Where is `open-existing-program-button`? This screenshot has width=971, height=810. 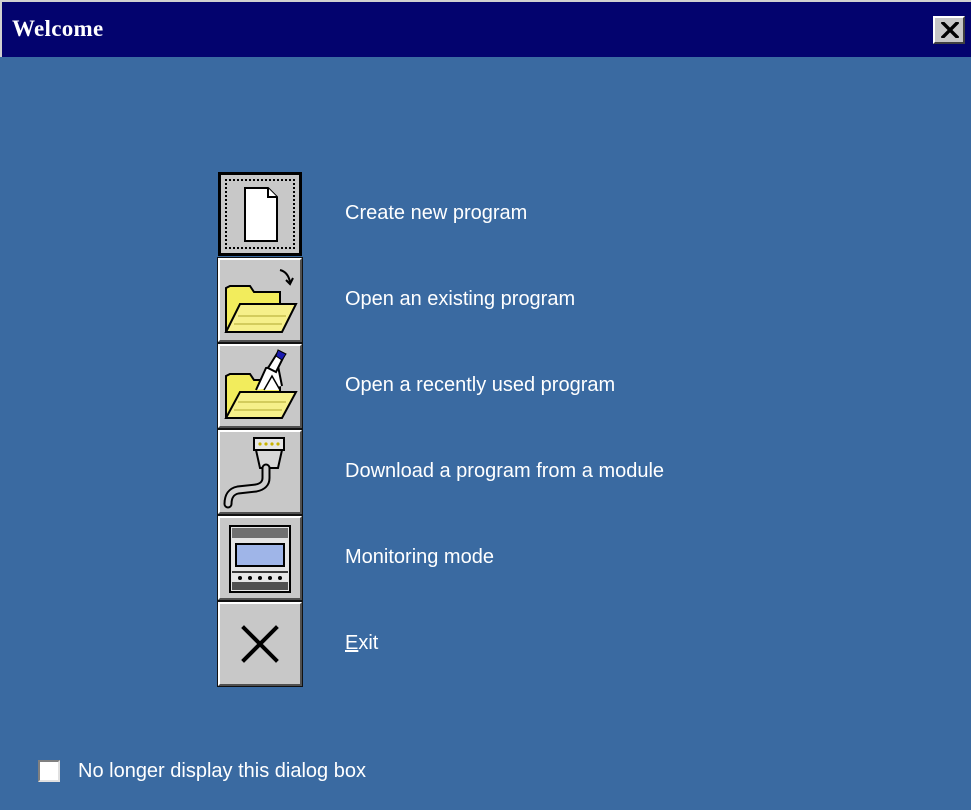 open-existing-program-button is located at coordinates (260, 300).